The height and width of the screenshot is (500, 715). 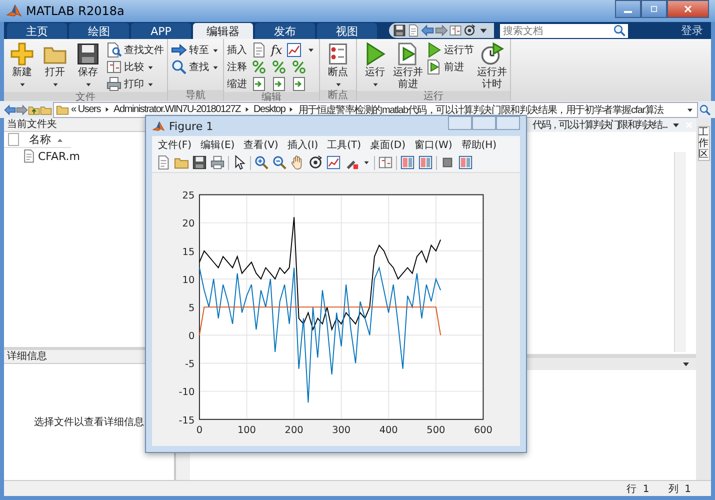 What do you see at coordinates (189, 364) in the screenshot?
I see `y-tick-label: -5` at bounding box center [189, 364].